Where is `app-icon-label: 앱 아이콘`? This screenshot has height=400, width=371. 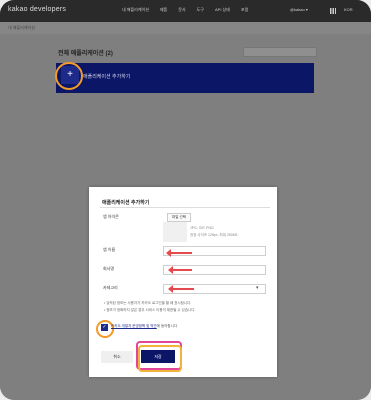 app-icon-label: 앱 아이콘 is located at coordinates (111, 216).